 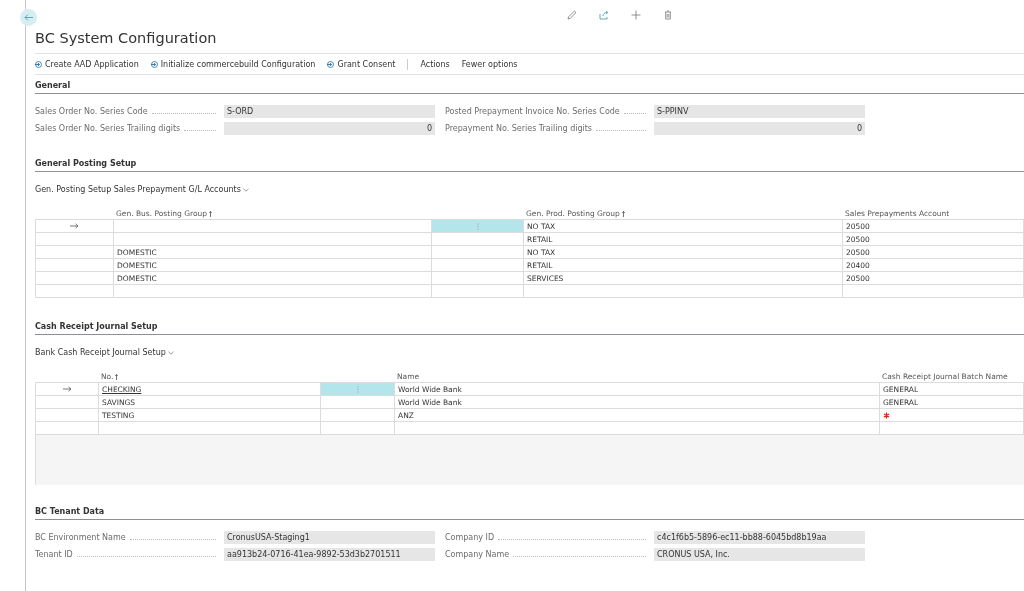 What do you see at coordinates (470, 537) in the screenshot?
I see `field-label: Company ID` at bounding box center [470, 537].